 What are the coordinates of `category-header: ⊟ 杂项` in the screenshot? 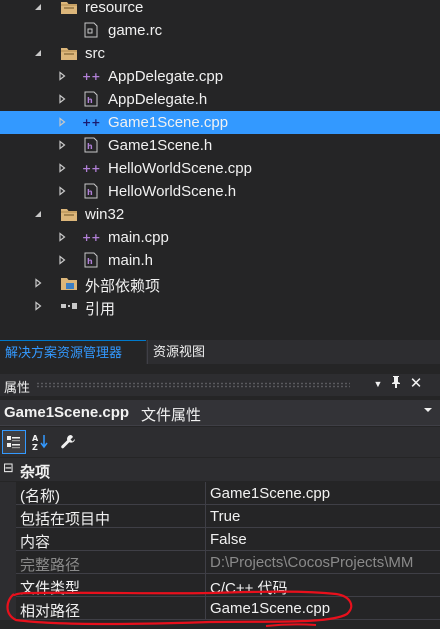 It's located at (220, 469).